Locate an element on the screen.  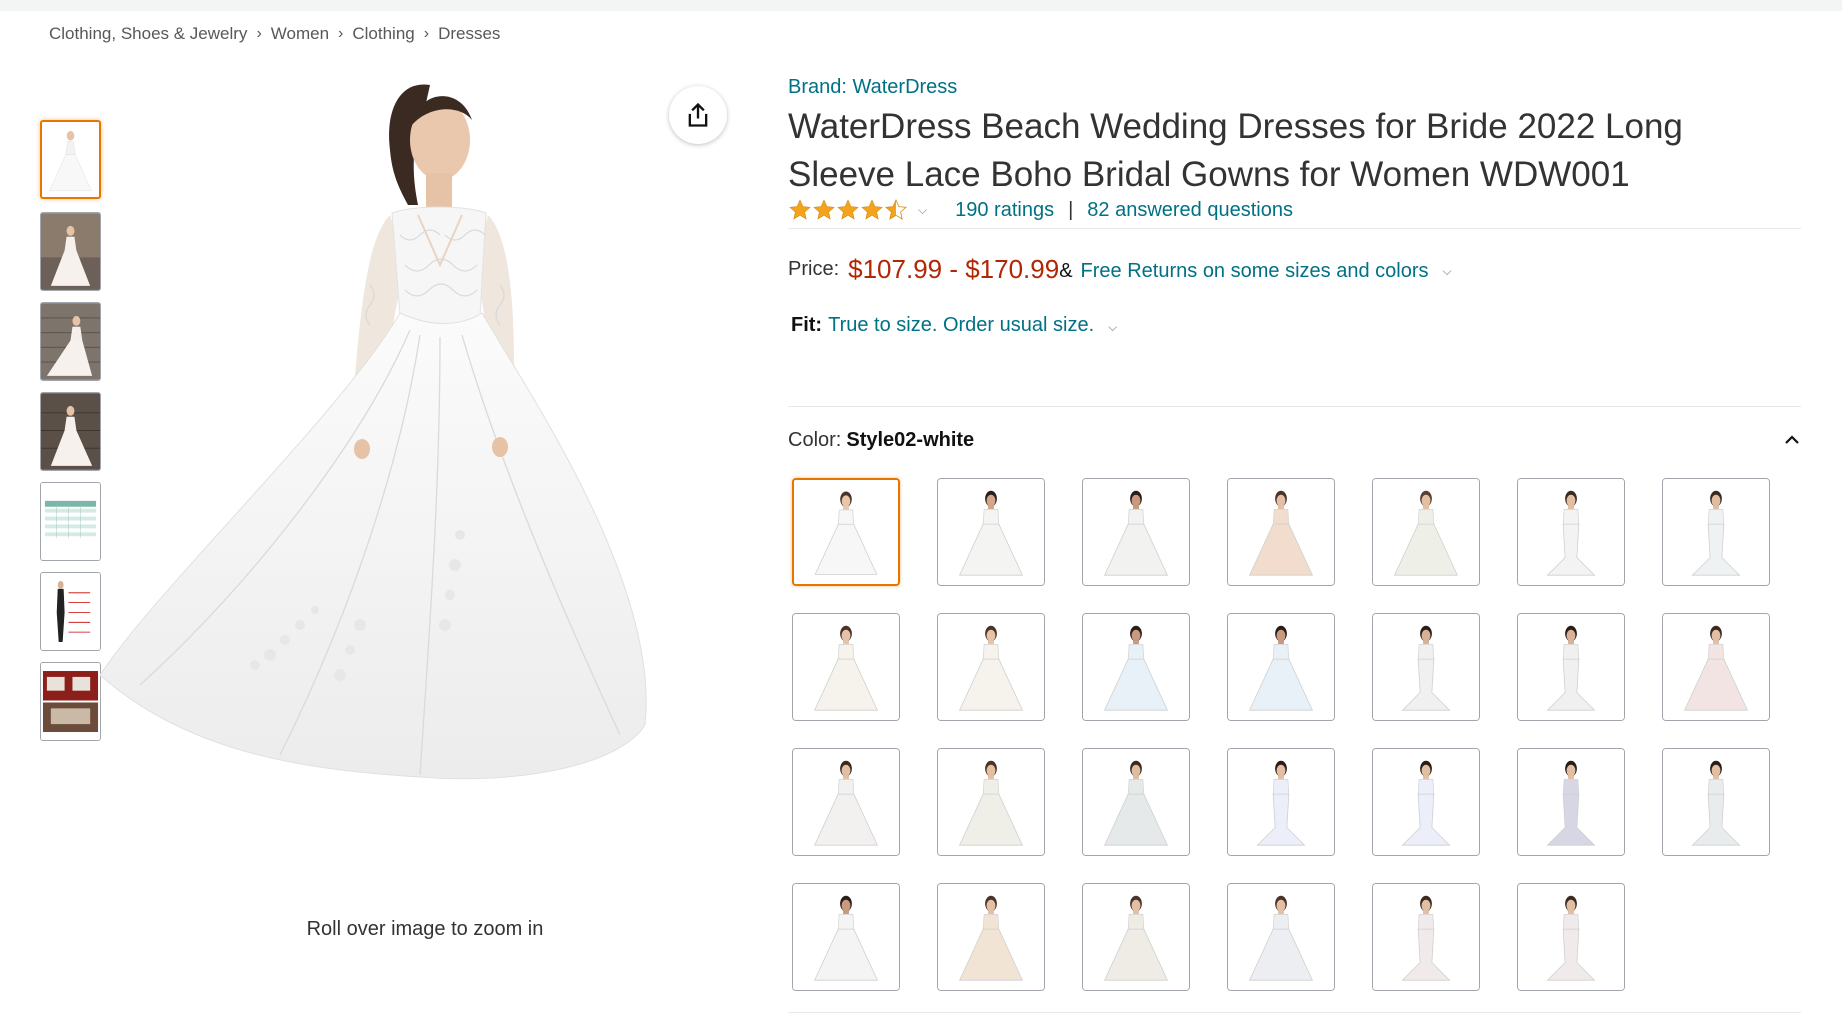
price-range: $107.99 - $170.99 is located at coordinates (954, 268).